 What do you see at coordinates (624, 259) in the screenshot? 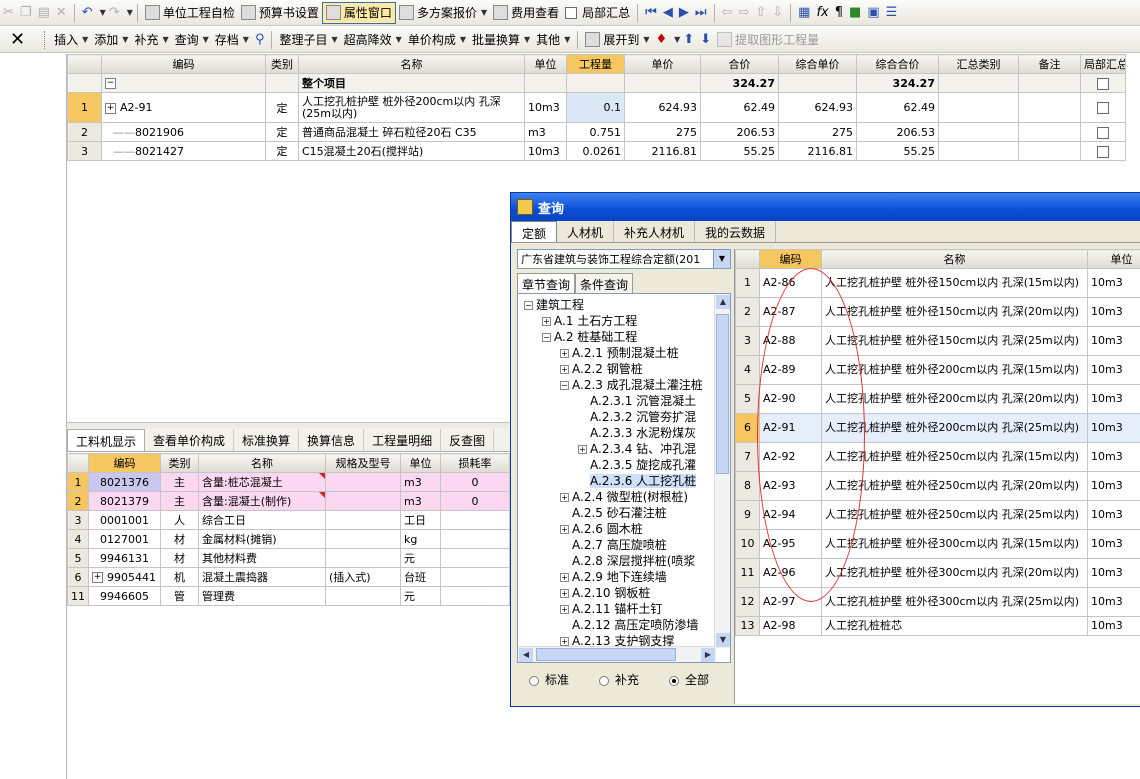
I see `library-select: 广东省建筑与装饰工程综合定额(201 ▼` at bounding box center [624, 259].